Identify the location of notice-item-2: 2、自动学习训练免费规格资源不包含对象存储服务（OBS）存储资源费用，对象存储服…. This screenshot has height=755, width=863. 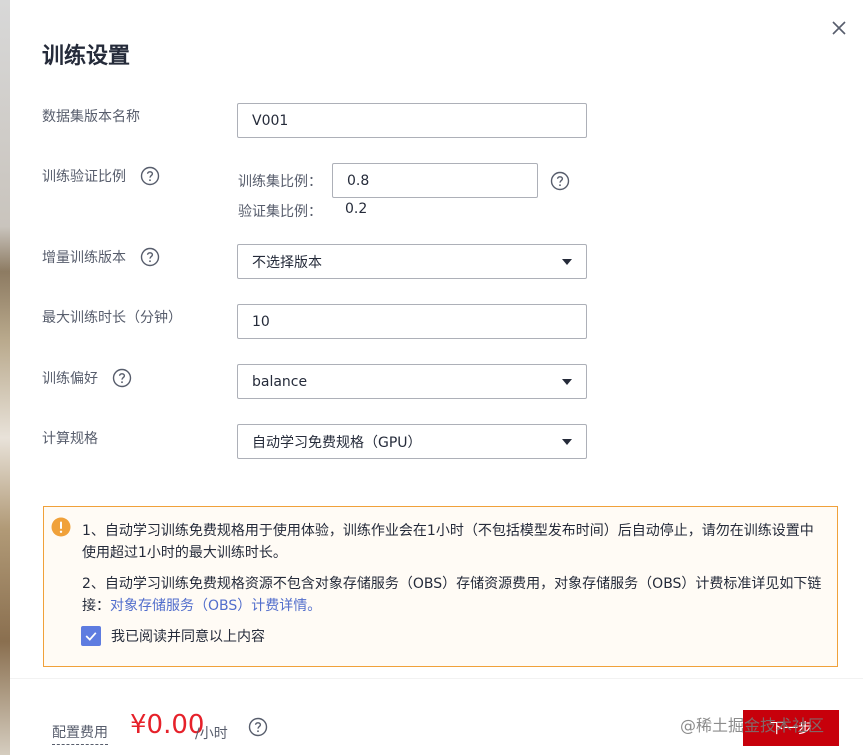
(454, 595).